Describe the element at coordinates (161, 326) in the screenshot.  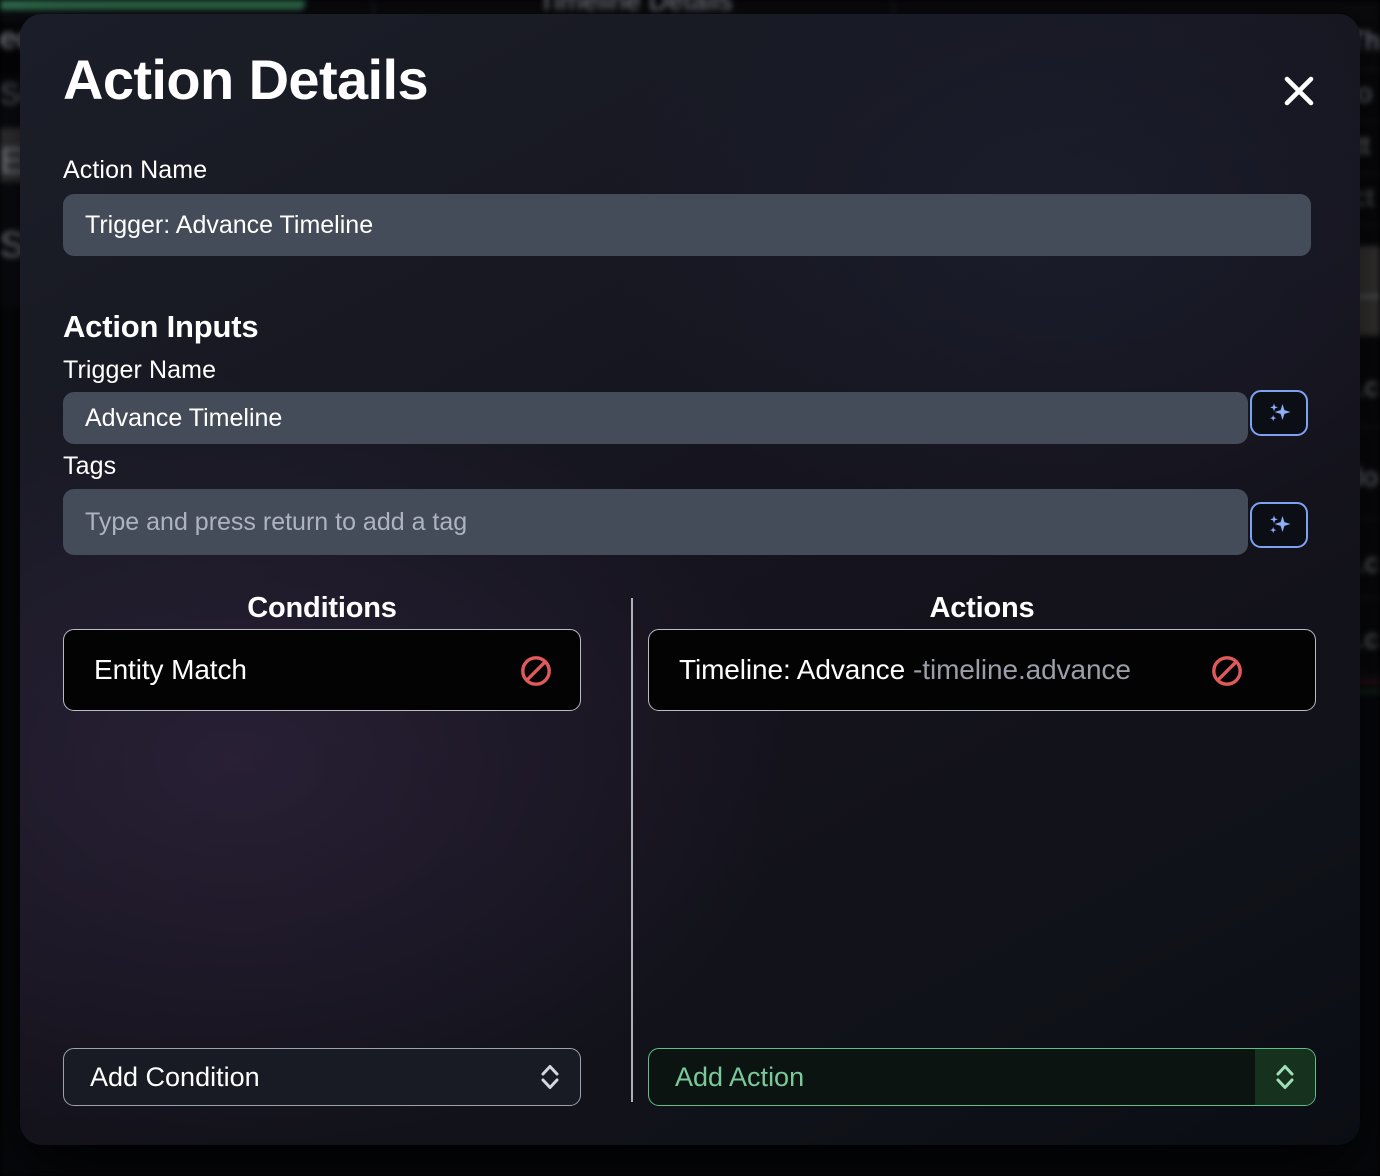
I see `action-inputs-heading: Action Inputs` at that location.